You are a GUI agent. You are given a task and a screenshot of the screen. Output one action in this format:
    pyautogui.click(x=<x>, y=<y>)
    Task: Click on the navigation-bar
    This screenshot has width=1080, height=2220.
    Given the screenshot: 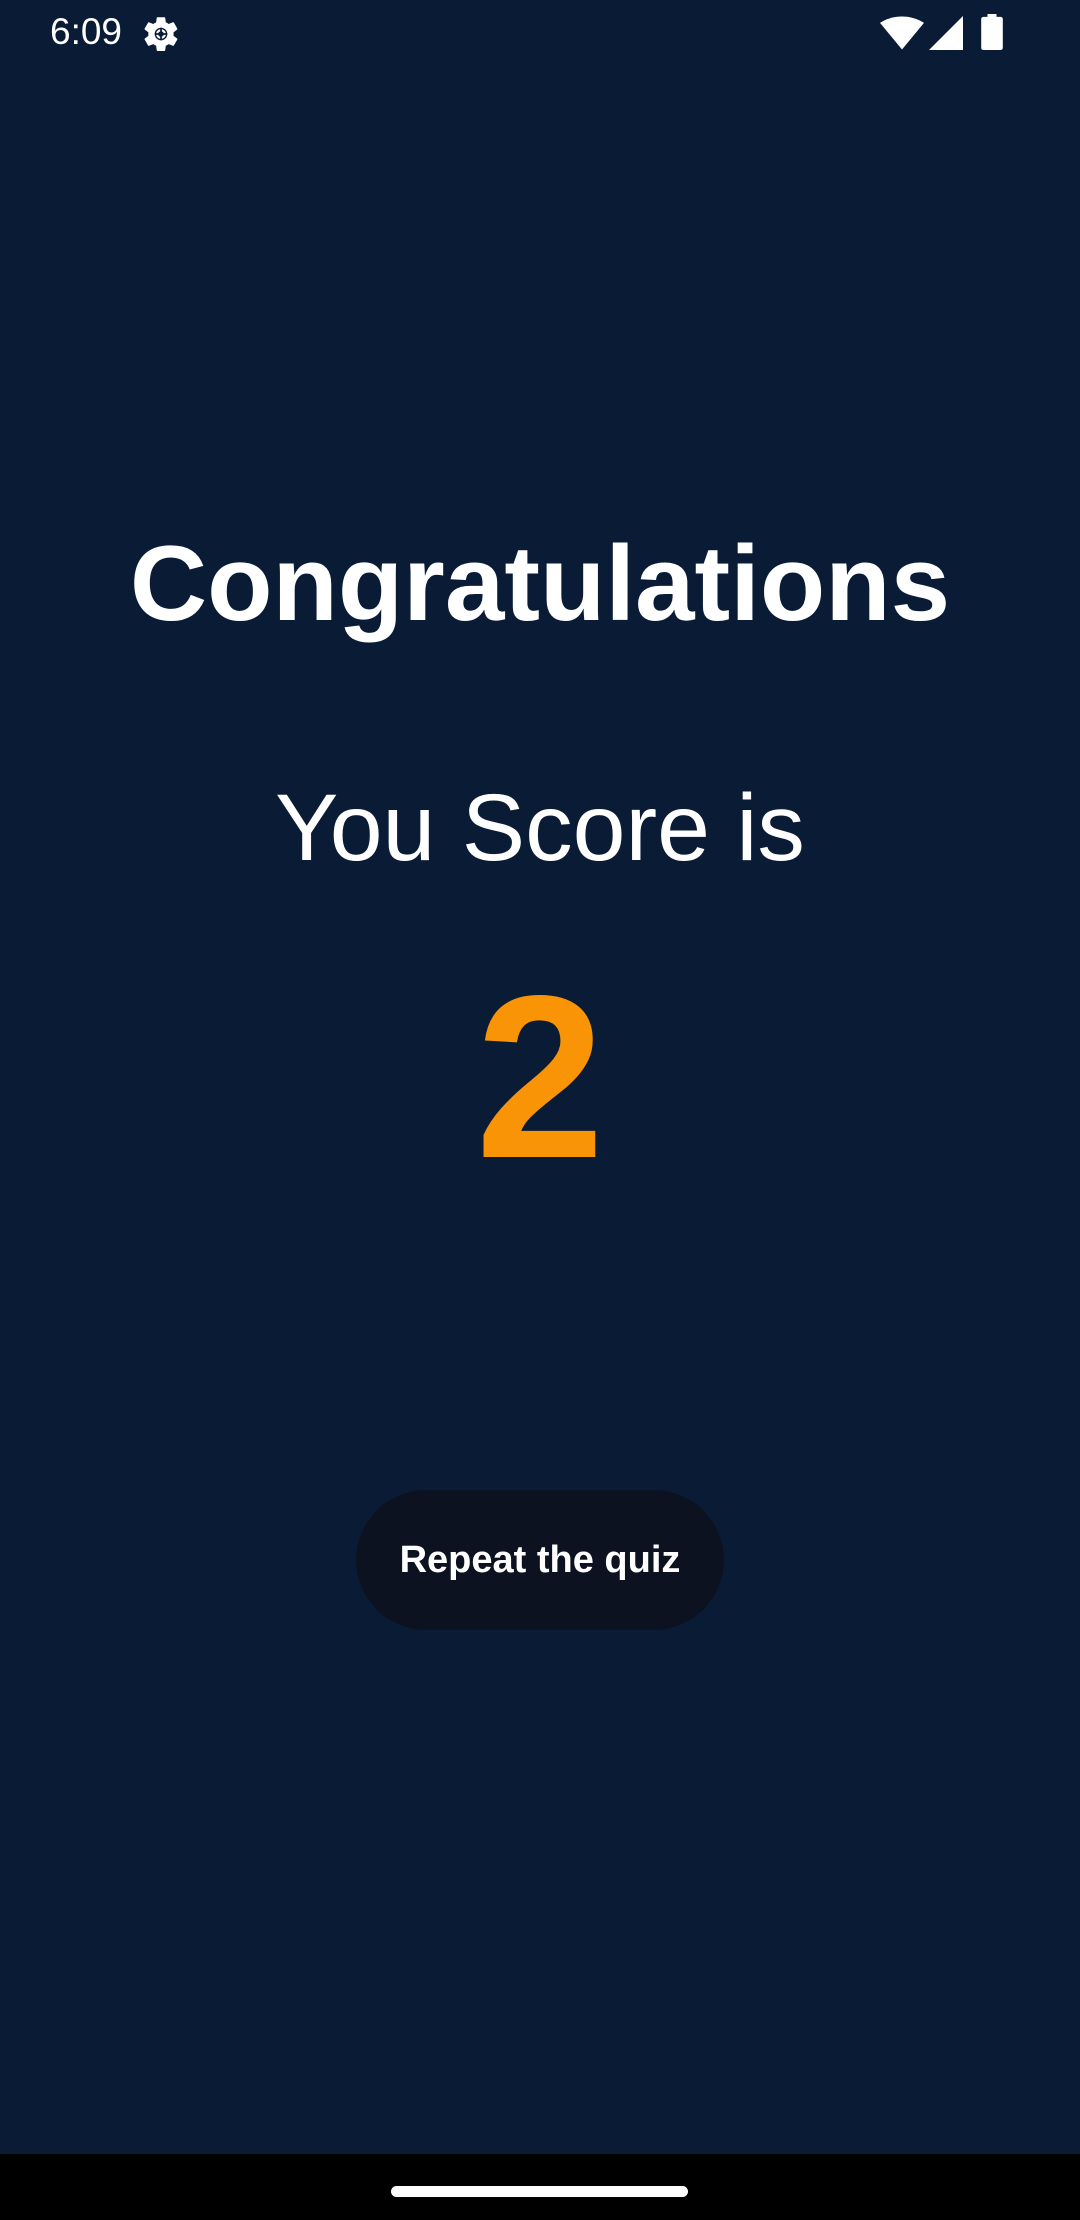 What is the action you would take?
    pyautogui.click(x=540, y=2187)
    